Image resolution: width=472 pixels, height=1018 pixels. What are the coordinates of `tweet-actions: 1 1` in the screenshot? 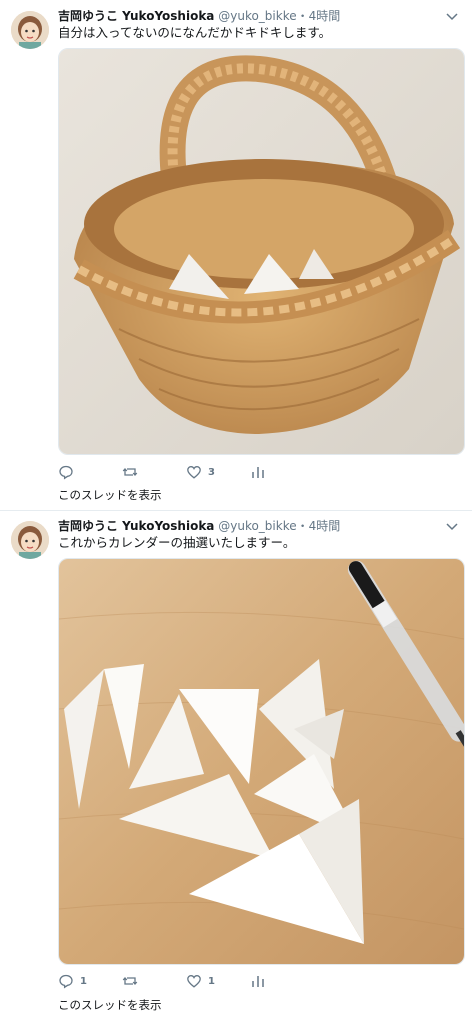 It's located at (188, 981).